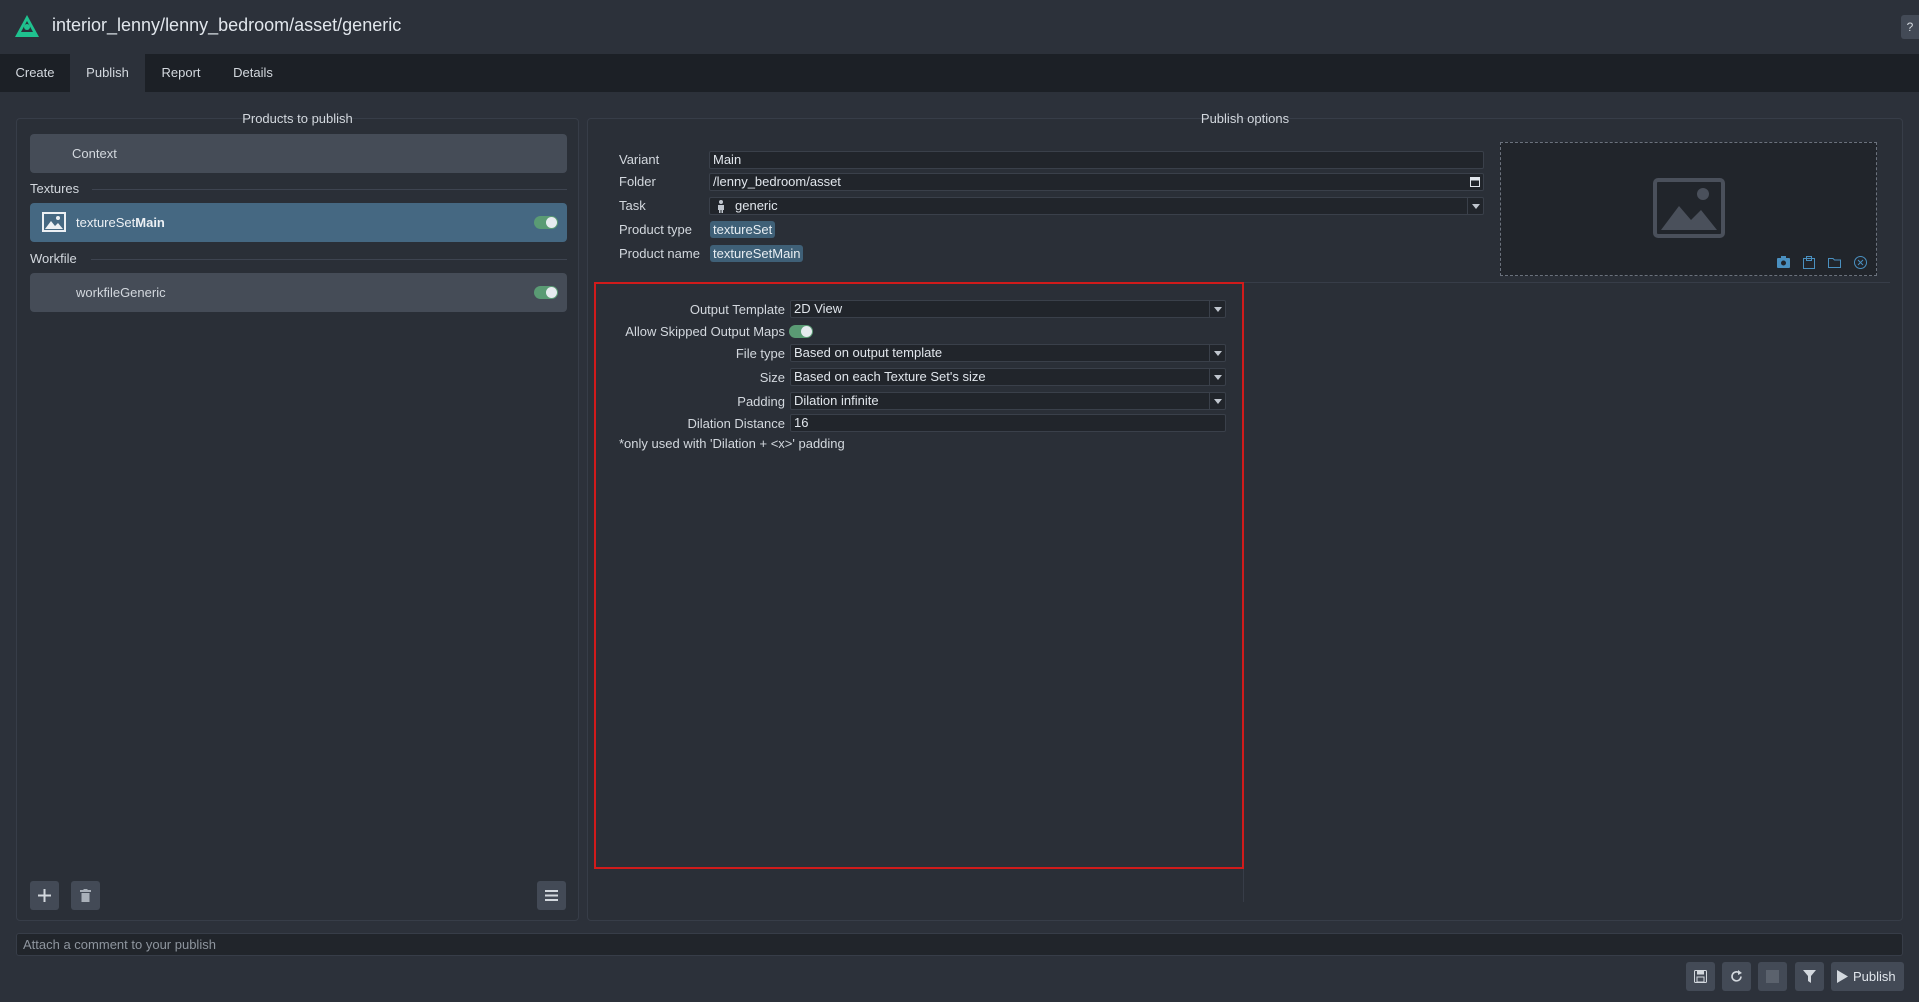 The height and width of the screenshot is (1002, 1919). What do you see at coordinates (121, 292) in the screenshot?
I see `instance-label: workfileGeneric` at bounding box center [121, 292].